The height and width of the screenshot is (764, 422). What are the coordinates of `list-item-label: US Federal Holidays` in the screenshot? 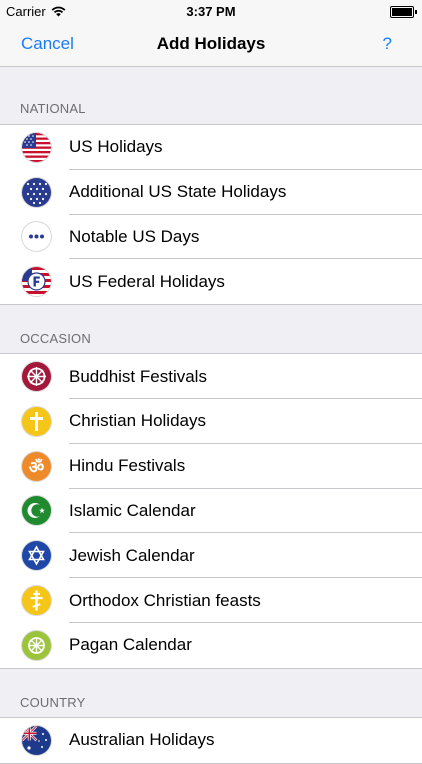 It's located at (147, 281).